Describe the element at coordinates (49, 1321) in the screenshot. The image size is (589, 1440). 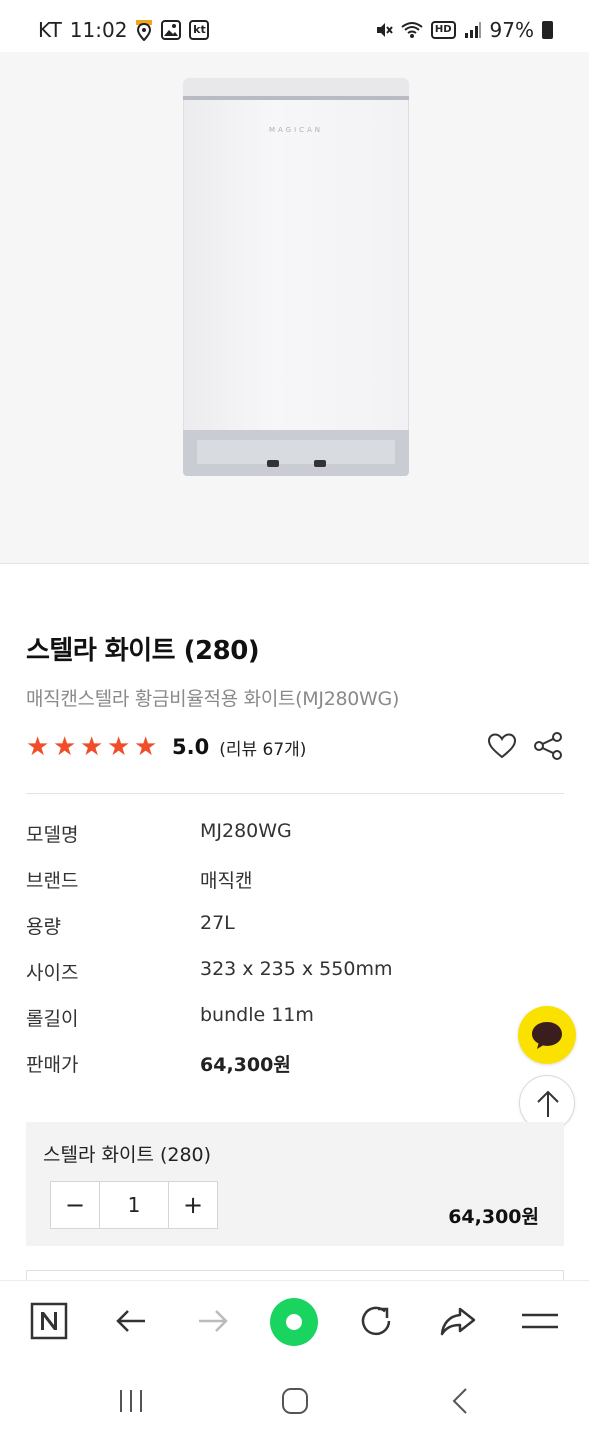
I see `naver-n-icon` at that location.